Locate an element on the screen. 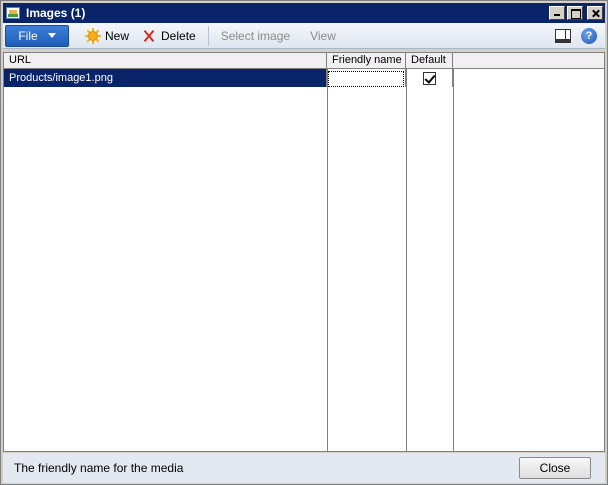 This screenshot has height=485, width=608. file-menu-button: File is located at coordinates (37, 35).